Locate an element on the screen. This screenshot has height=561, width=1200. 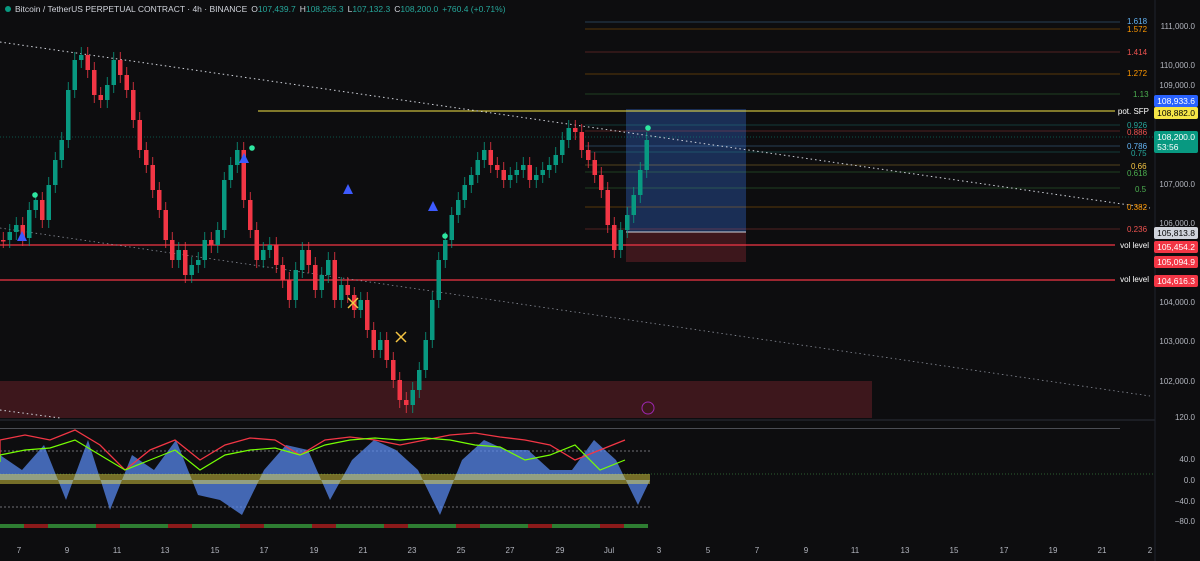
price-axis-label: 107,000.0 is located at coordinates (1177, 184).